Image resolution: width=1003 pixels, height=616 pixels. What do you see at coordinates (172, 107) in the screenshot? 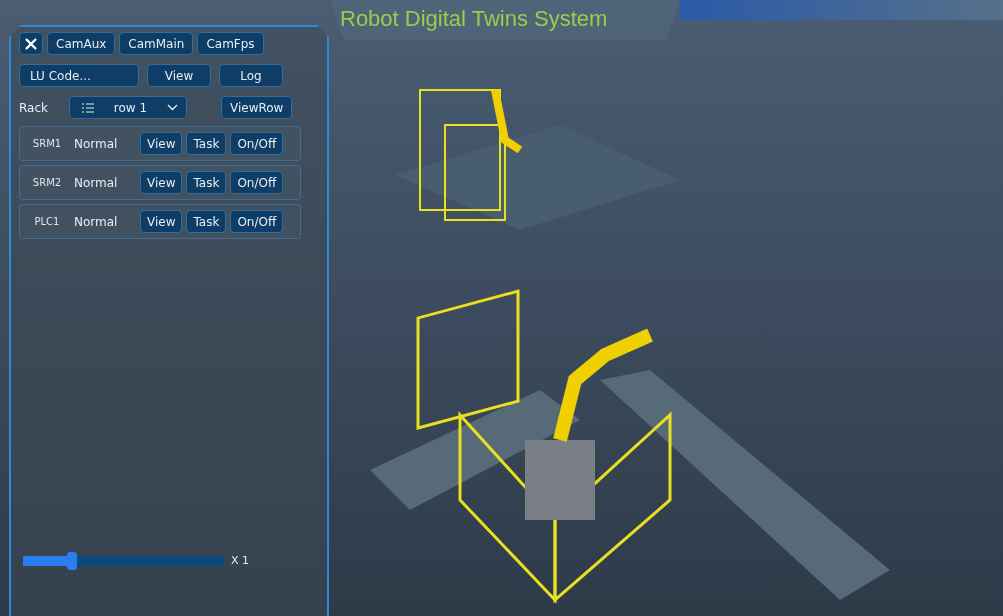
I see `chevron-down-icon` at bounding box center [172, 107].